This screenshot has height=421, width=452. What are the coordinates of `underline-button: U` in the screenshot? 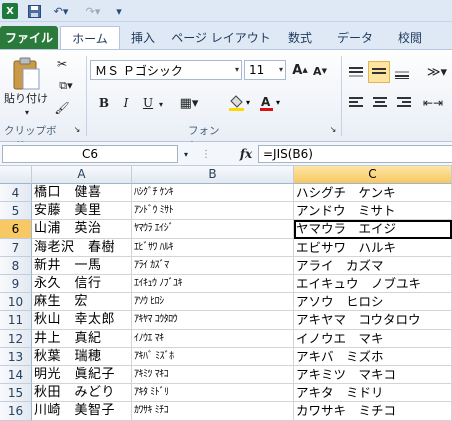 It's located at (148, 103).